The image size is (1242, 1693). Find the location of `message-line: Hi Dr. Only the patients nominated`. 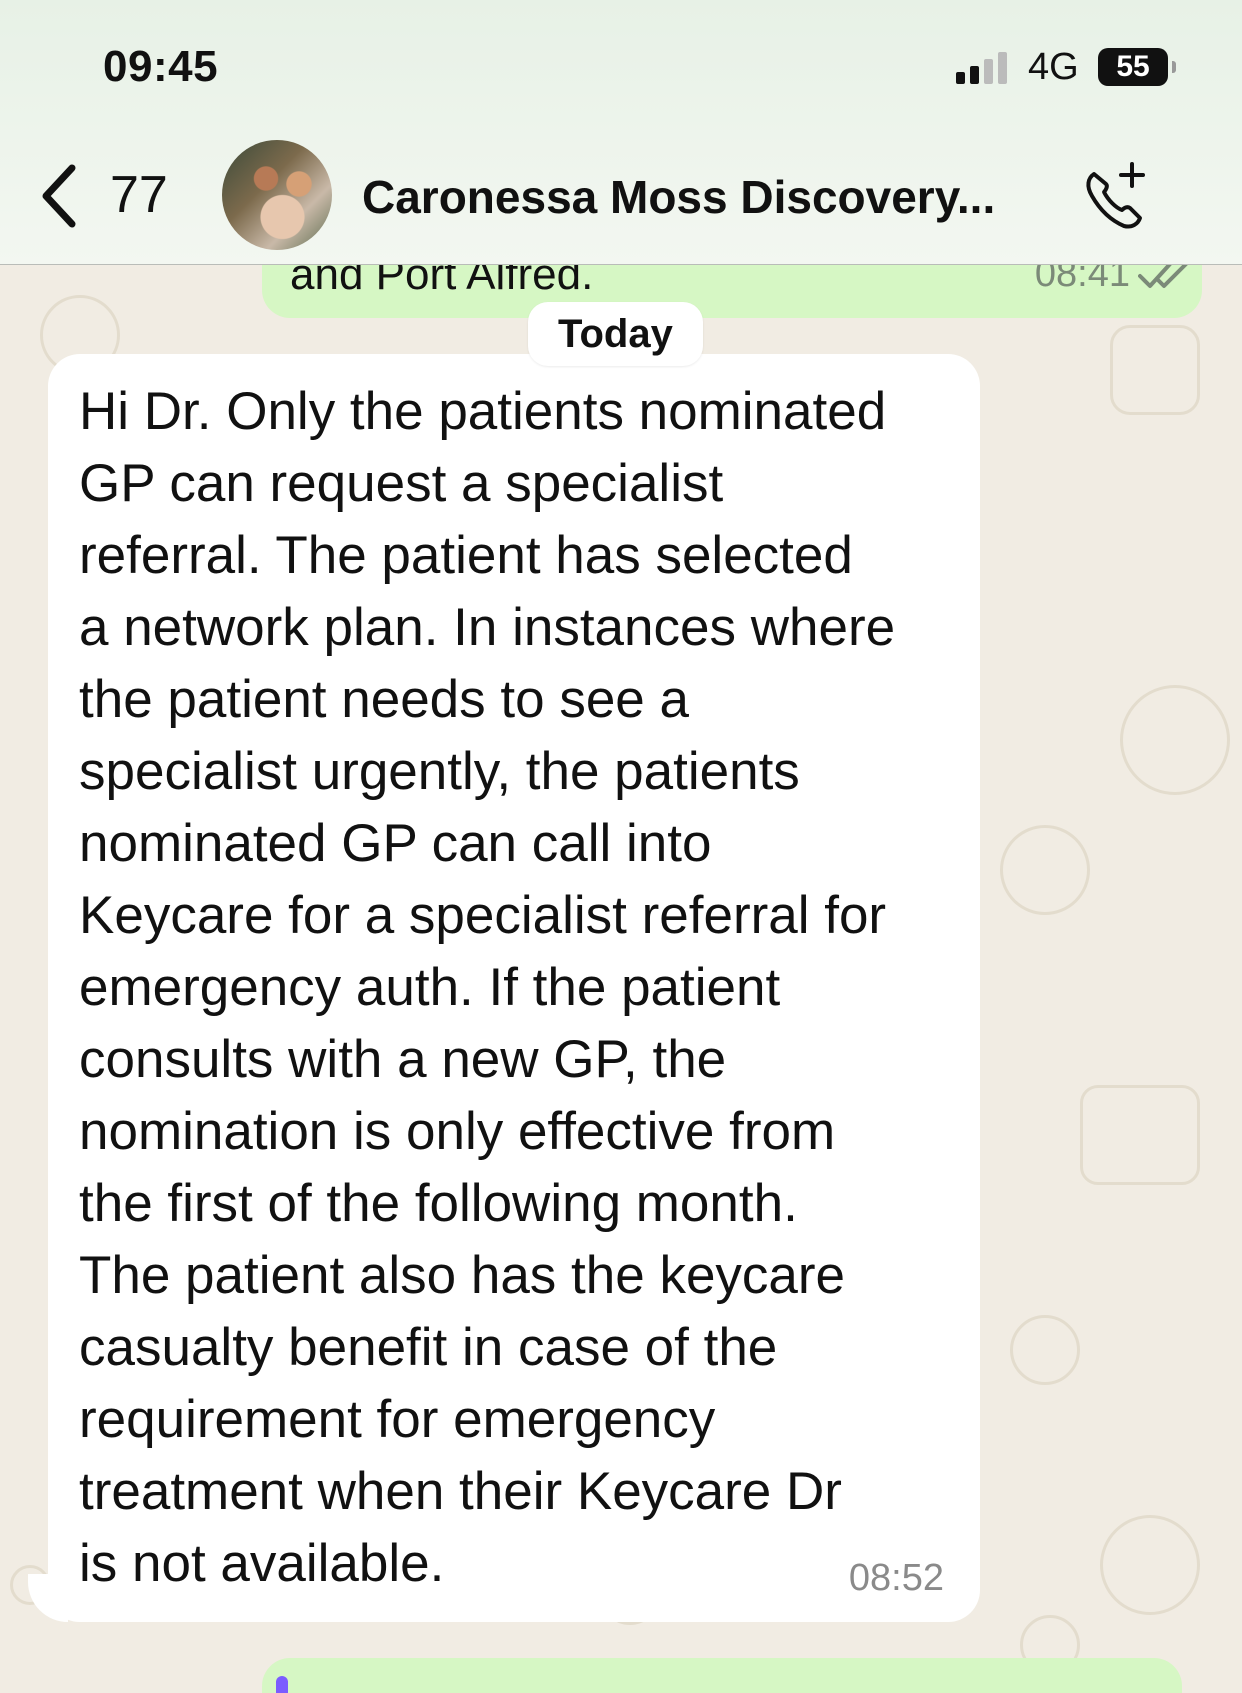

message-line: Hi Dr. Only the patients nominated is located at coordinates (483, 411).